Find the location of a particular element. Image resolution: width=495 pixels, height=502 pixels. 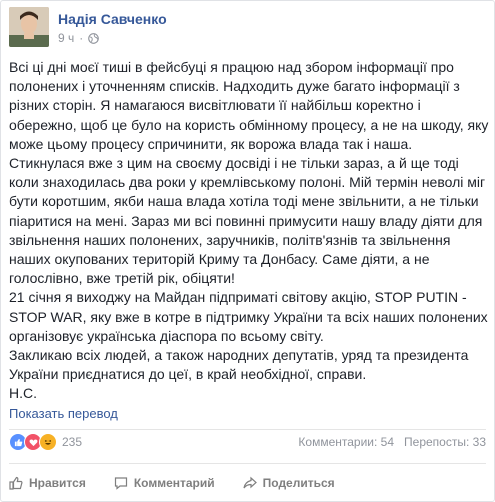

post-actions: Нравится Комментарий Поделиться is located at coordinates (247, 483).